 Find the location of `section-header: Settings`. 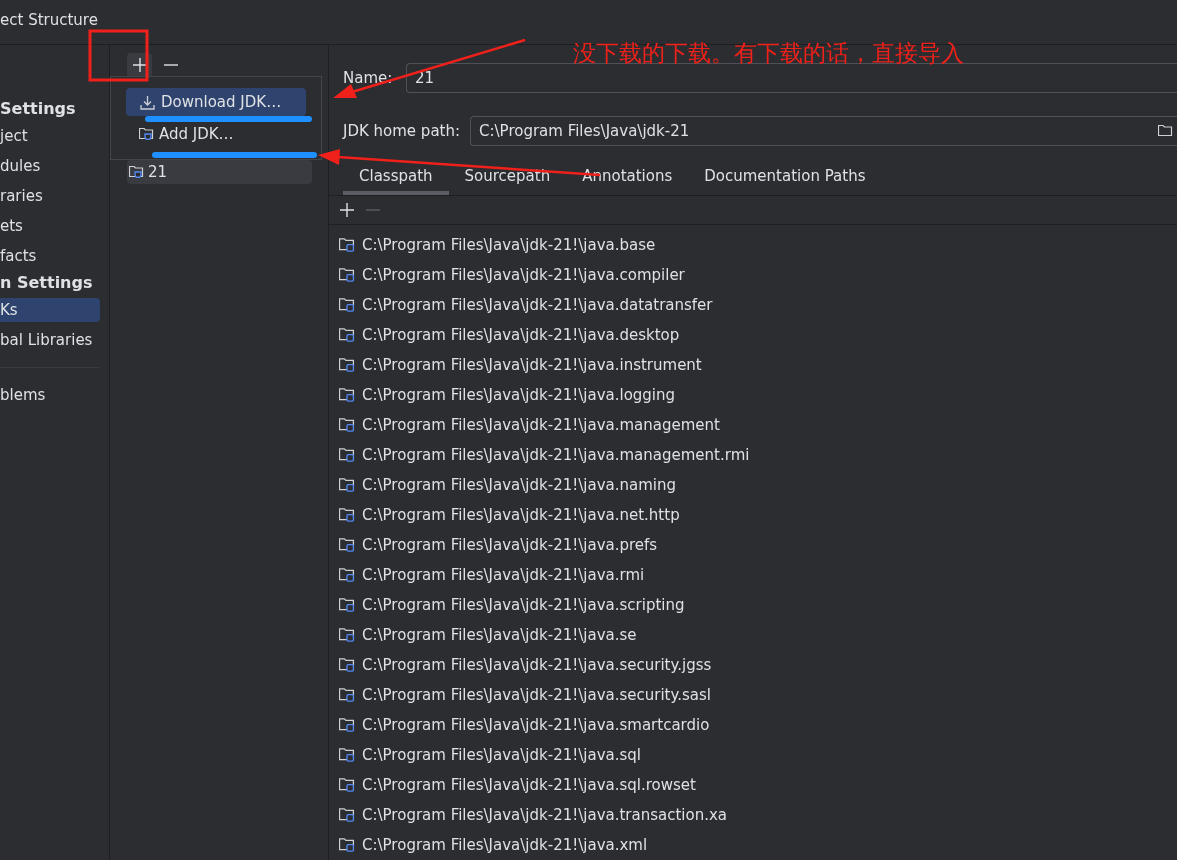

section-header: Settings is located at coordinates (38, 109).